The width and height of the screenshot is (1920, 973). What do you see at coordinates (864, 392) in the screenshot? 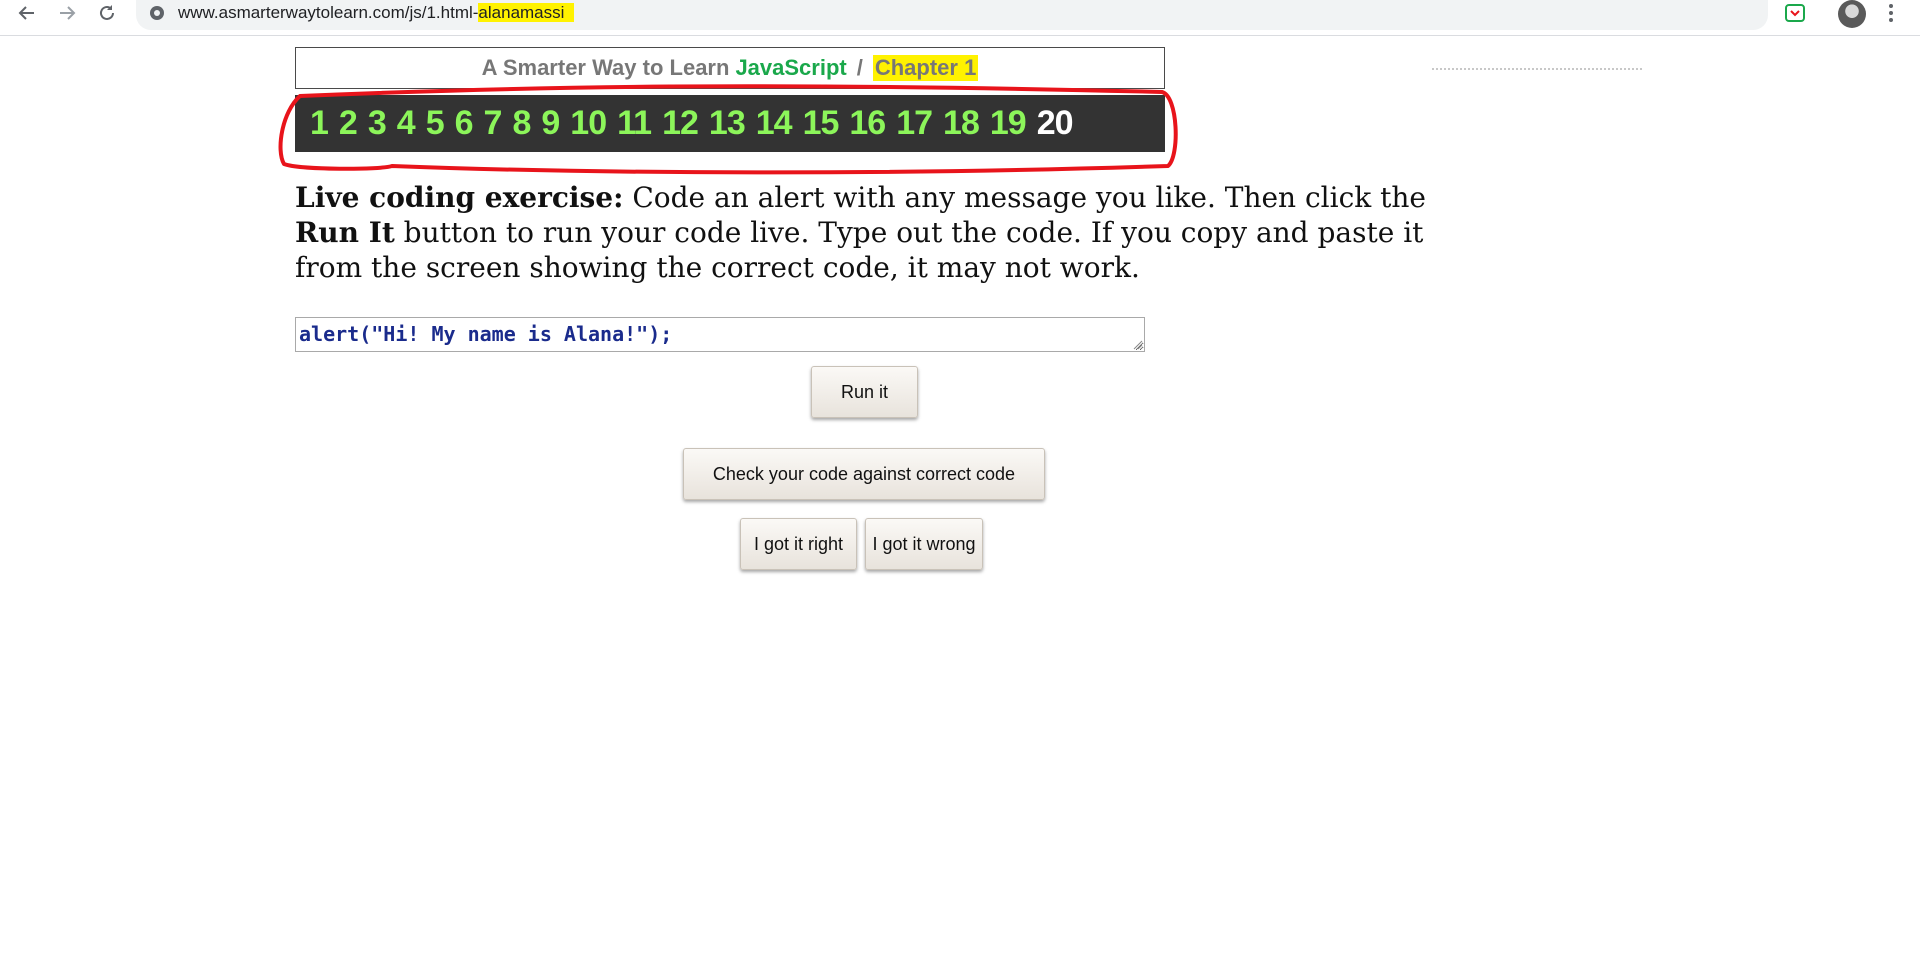
I see `run-it-button: Run it` at bounding box center [864, 392].